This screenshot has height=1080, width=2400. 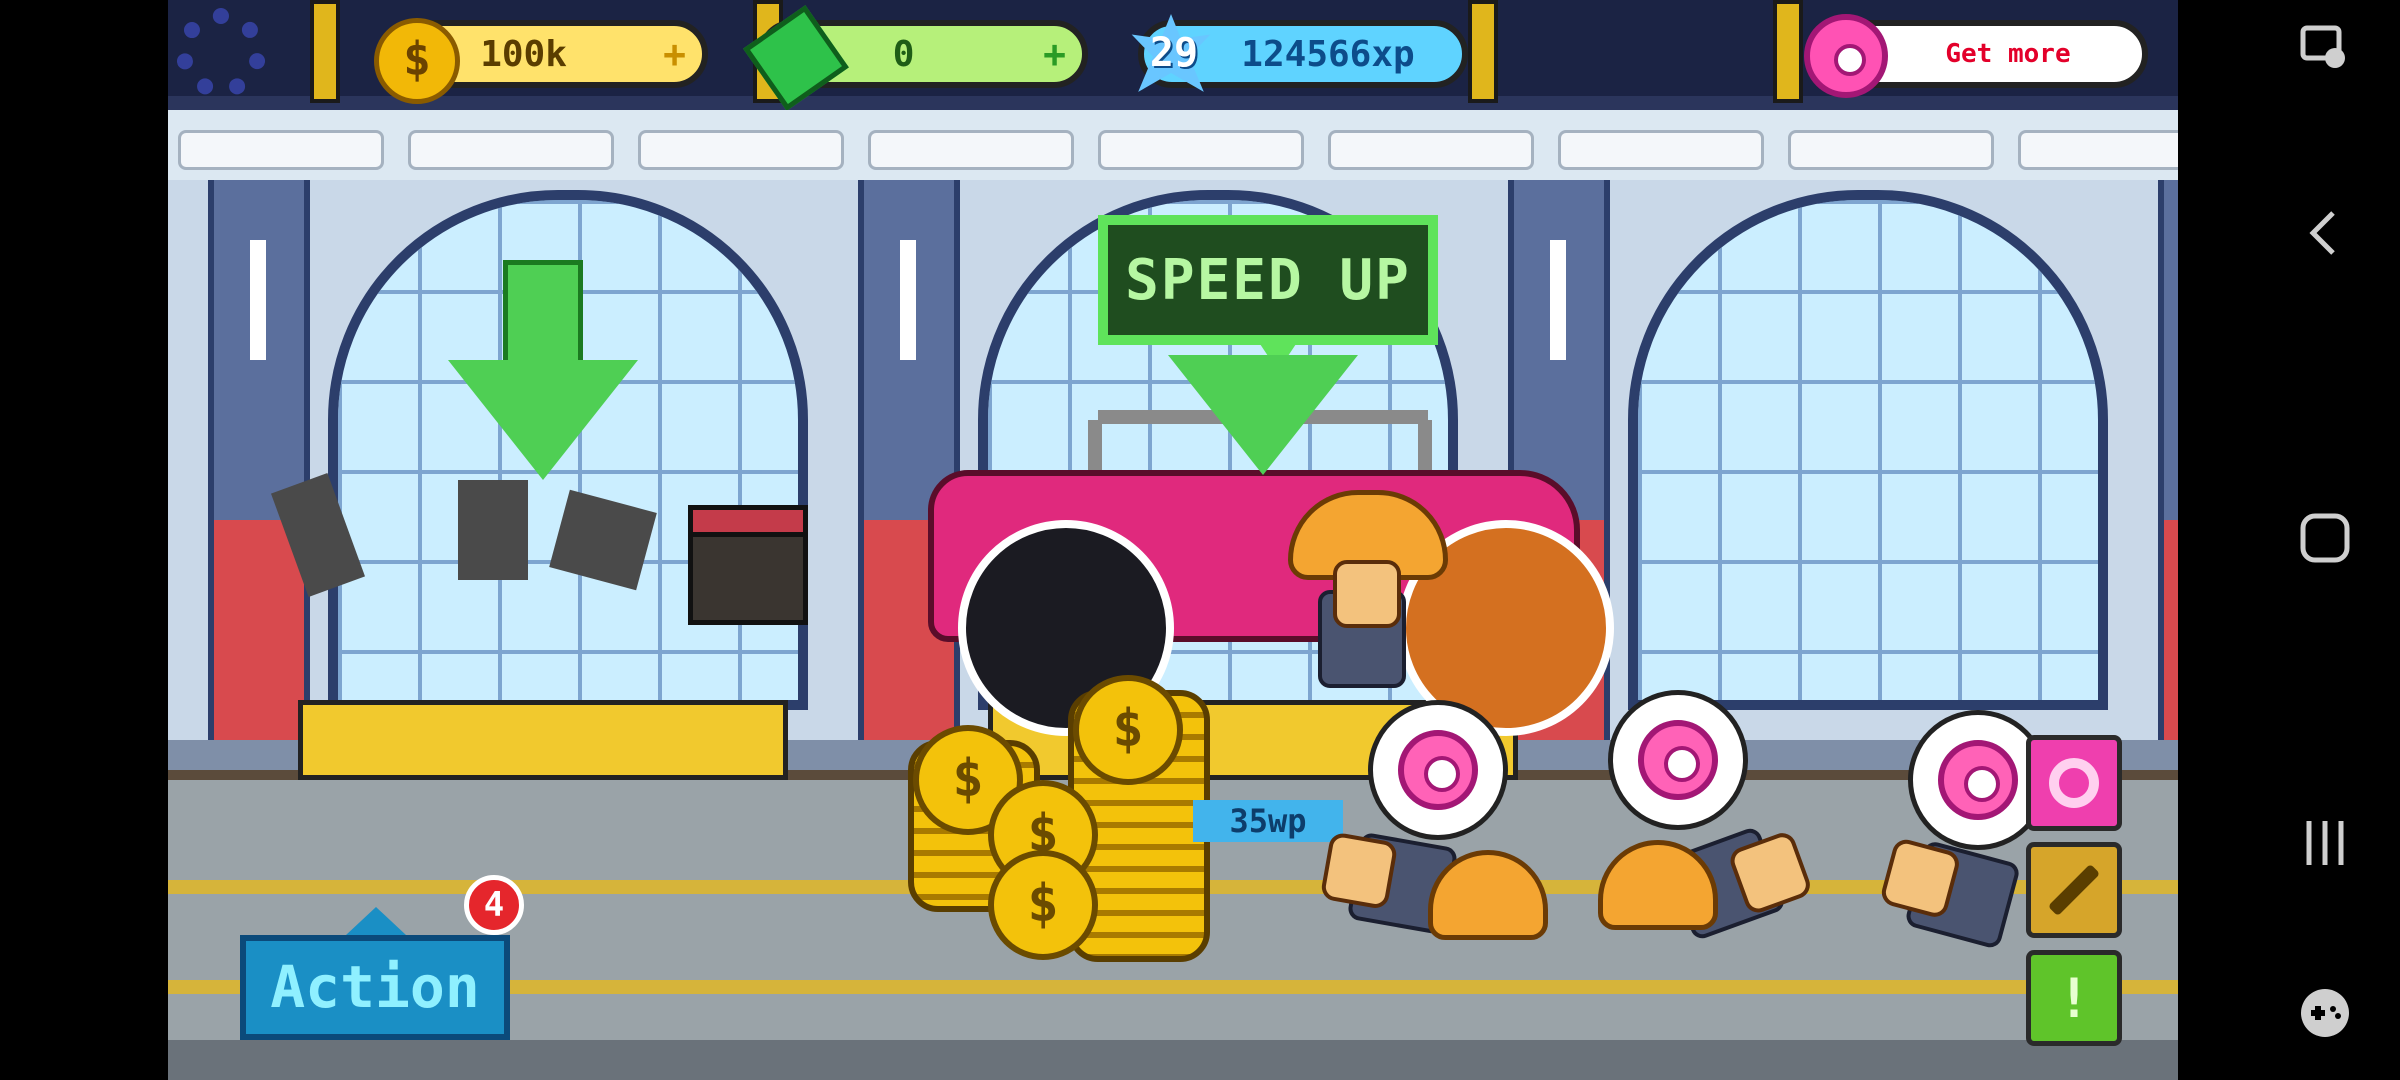 What do you see at coordinates (2325, 850) in the screenshot?
I see `recents-icon` at bounding box center [2325, 850].